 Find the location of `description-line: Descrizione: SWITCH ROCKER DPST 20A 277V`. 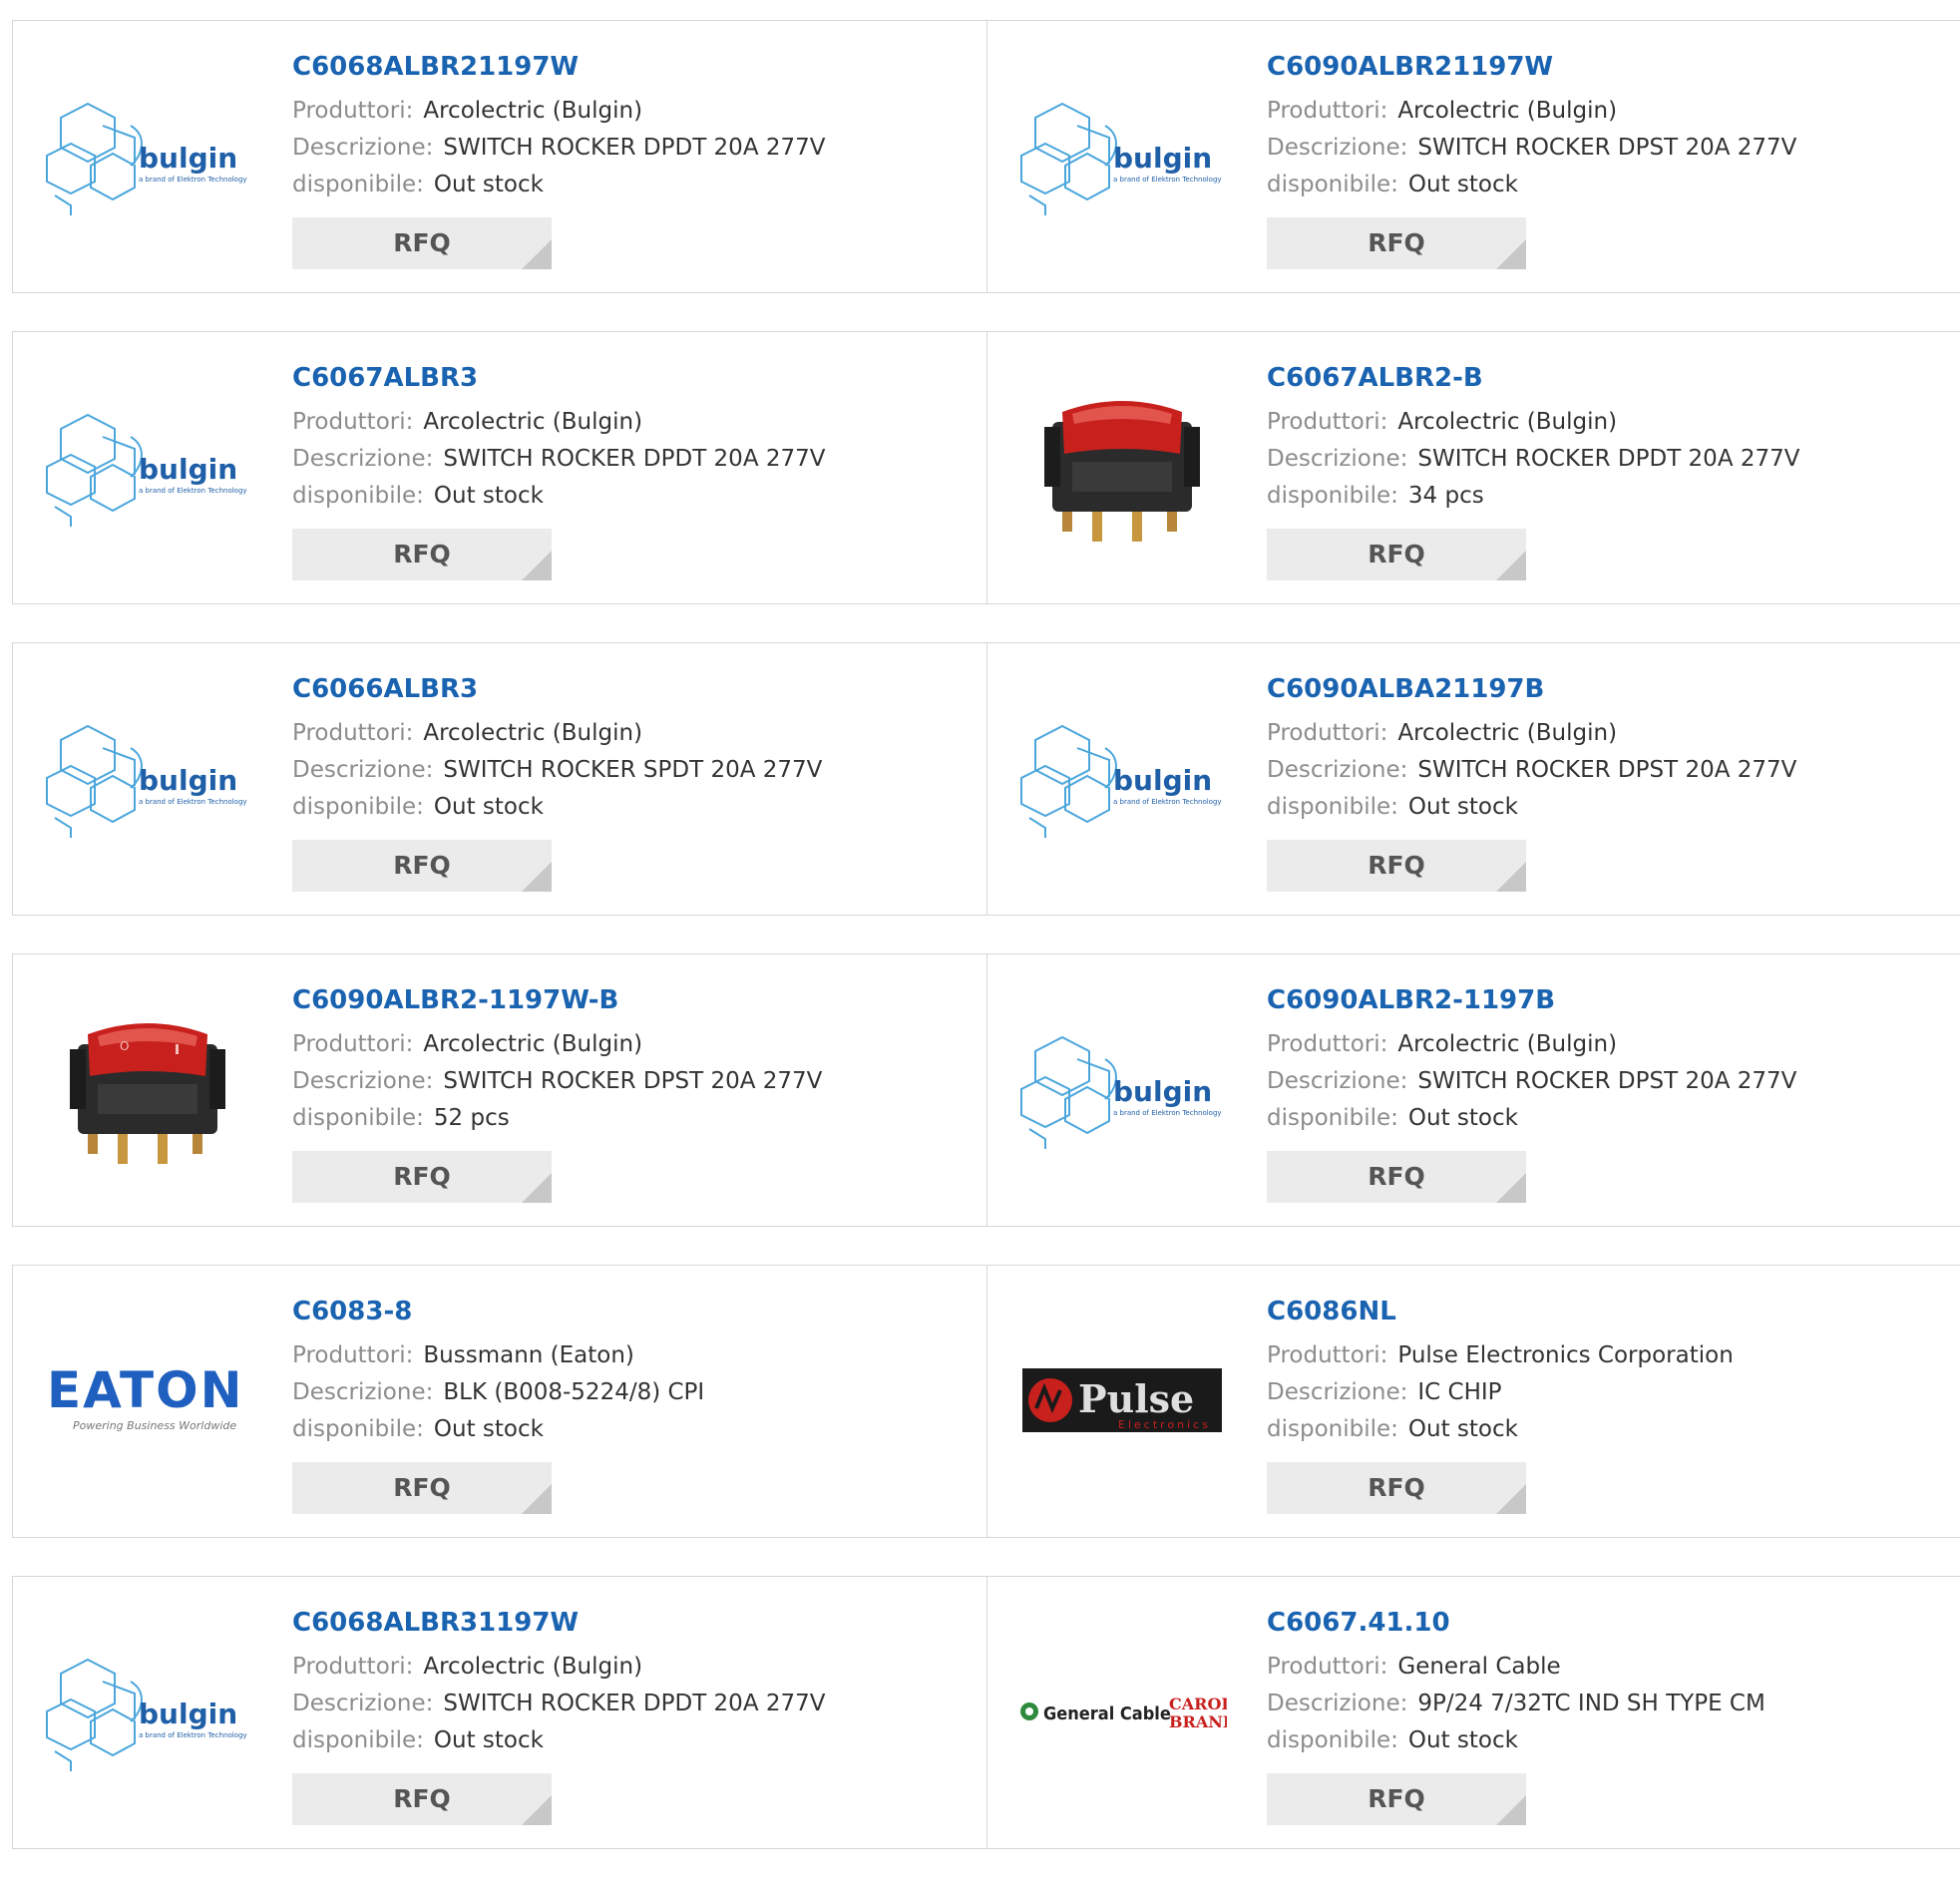

description-line: Descrizione: SWITCH ROCKER DPST 20A 277V is located at coordinates (1532, 770).